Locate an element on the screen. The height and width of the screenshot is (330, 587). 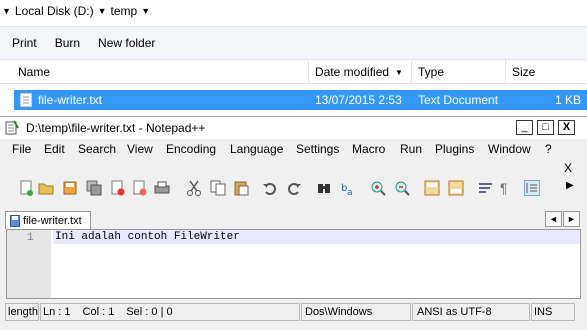
svg-text: a is located at coordinates (350, 192).